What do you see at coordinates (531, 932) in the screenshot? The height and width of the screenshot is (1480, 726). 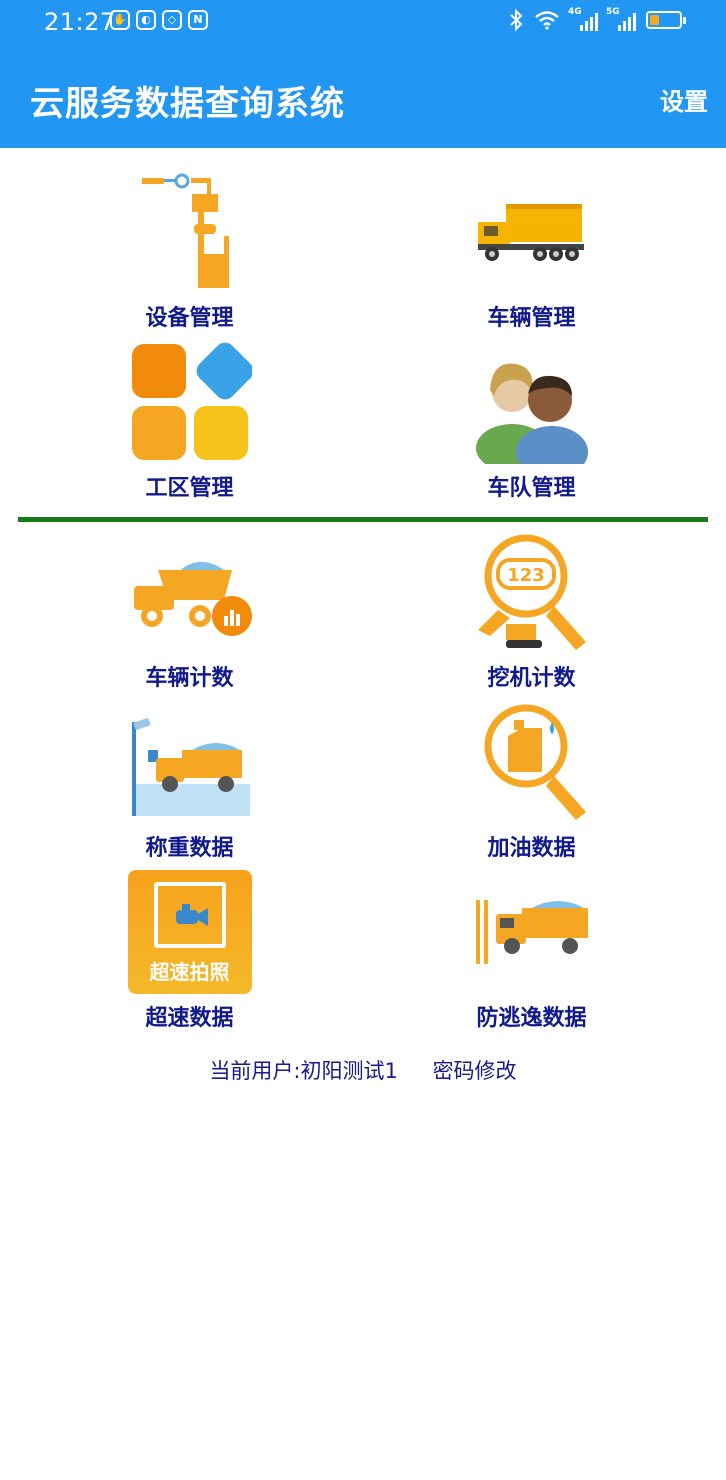 I see `anti-escape-icon` at bounding box center [531, 932].